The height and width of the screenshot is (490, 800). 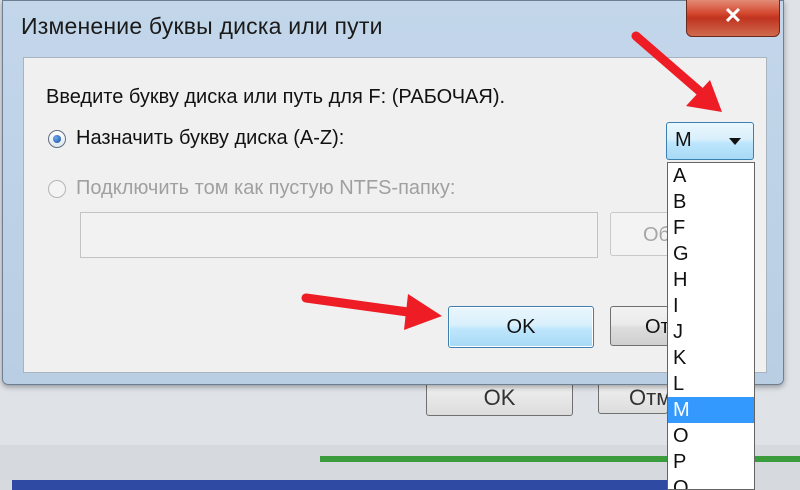 What do you see at coordinates (710, 141) in the screenshot?
I see `drive-letter-combobox: M` at bounding box center [710, 141].